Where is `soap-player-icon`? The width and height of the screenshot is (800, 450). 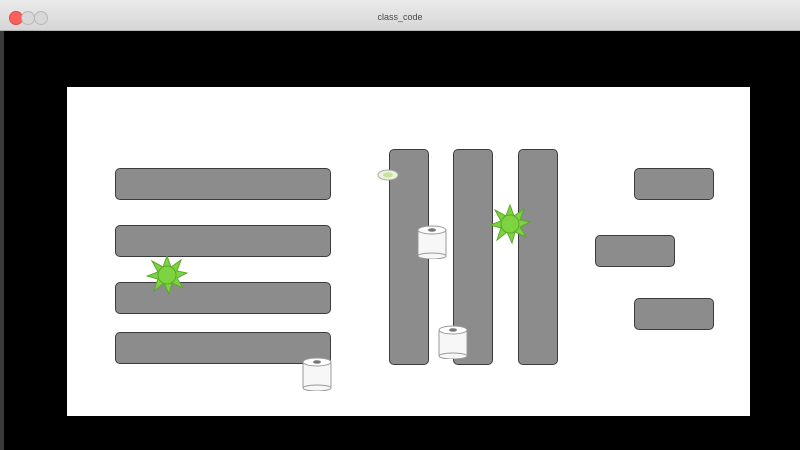 soap-player-icon is located at coordinates (388, 175).